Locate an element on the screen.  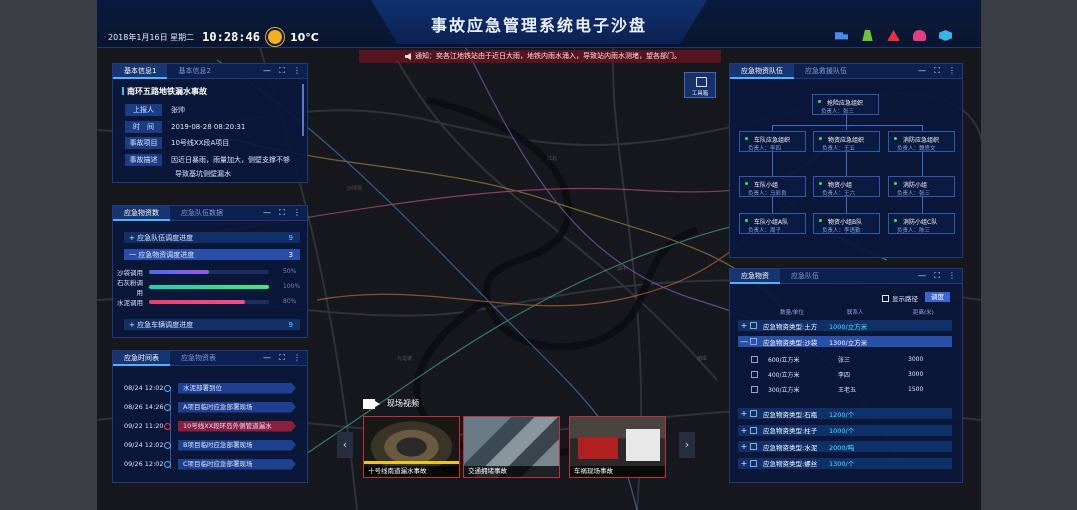
org-node: 车队应急组织 负责人：李四 is located at coordinates (772, 141).